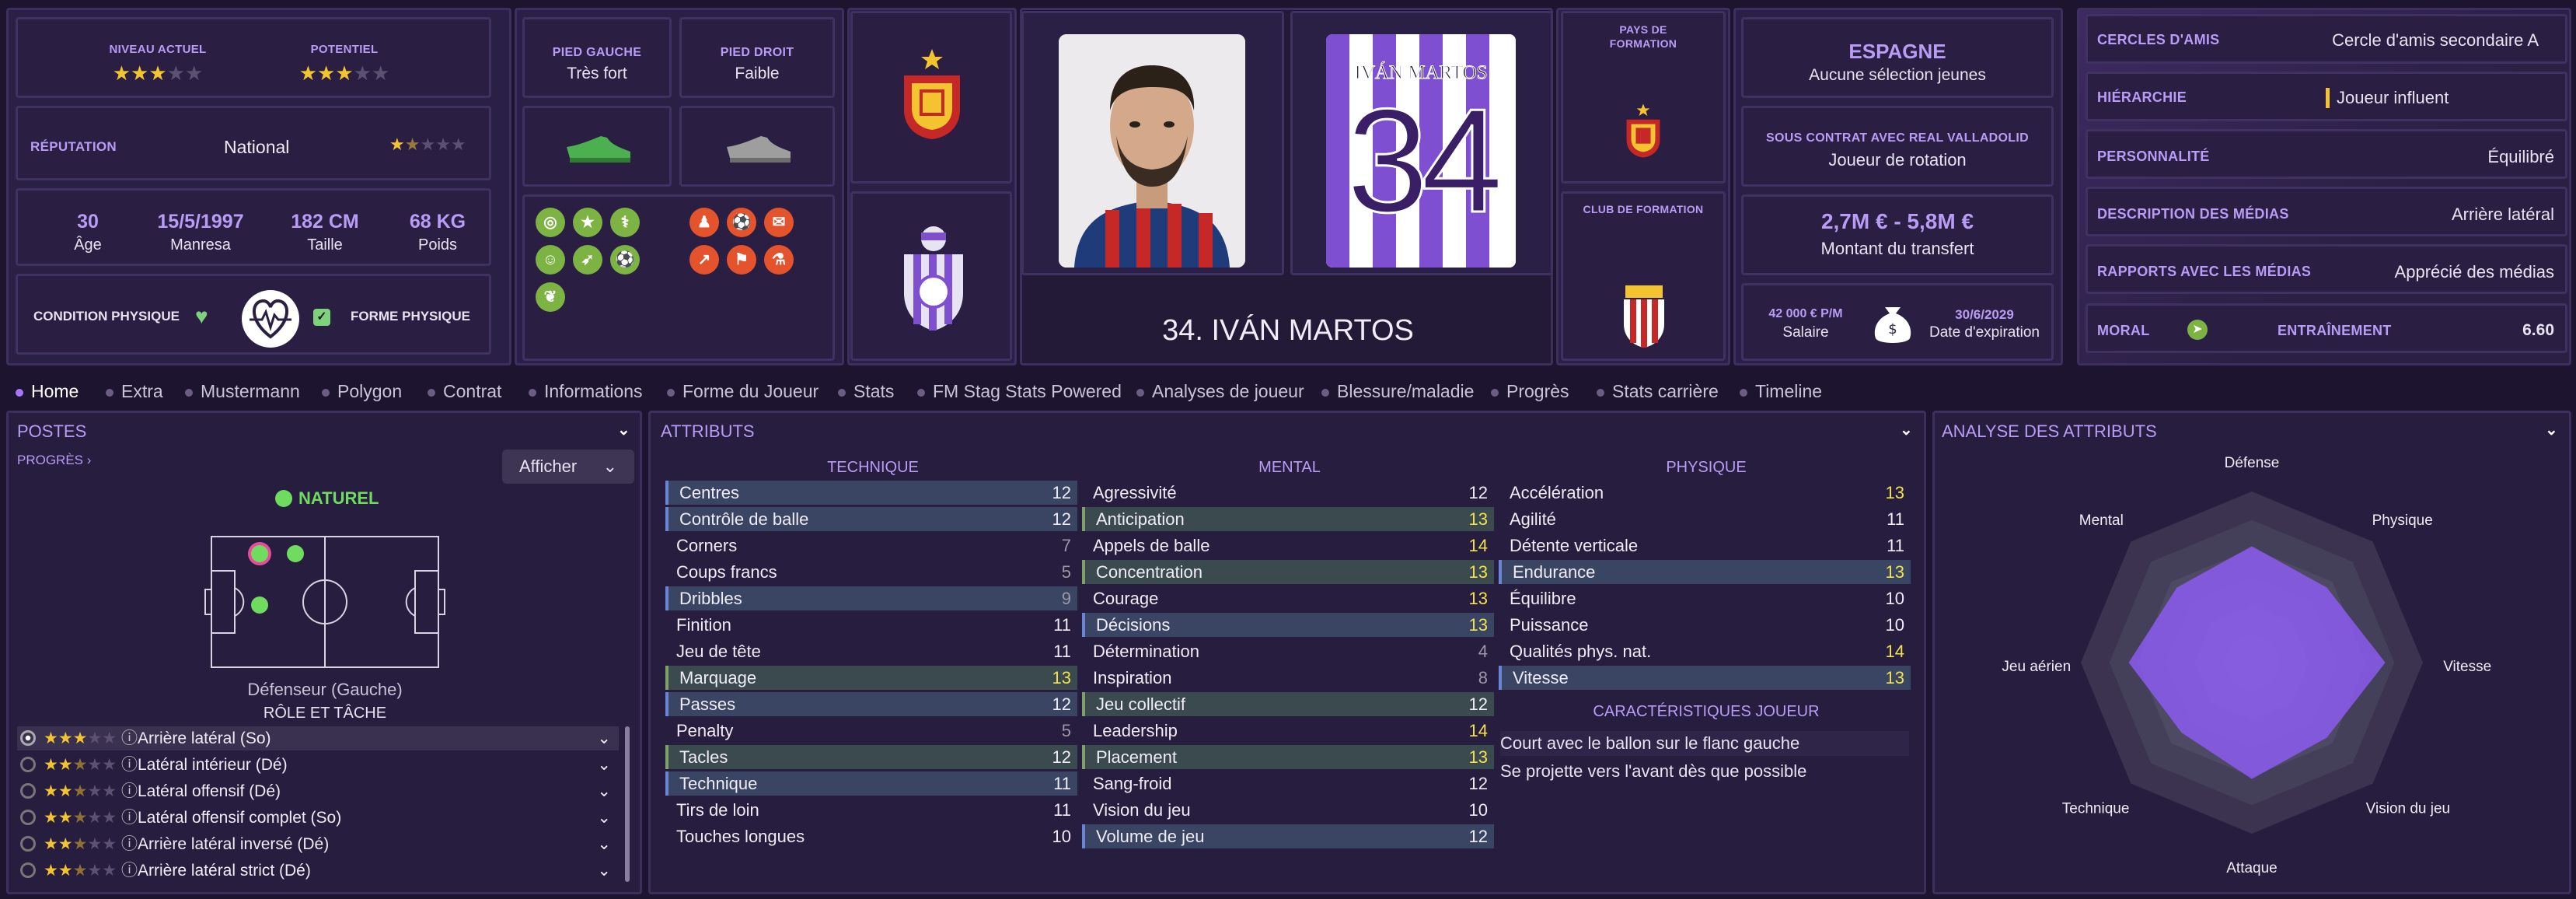 The image size is (2576, 899). I want to click on attribute-row: Appels de balle 14, so click(1288, 545).